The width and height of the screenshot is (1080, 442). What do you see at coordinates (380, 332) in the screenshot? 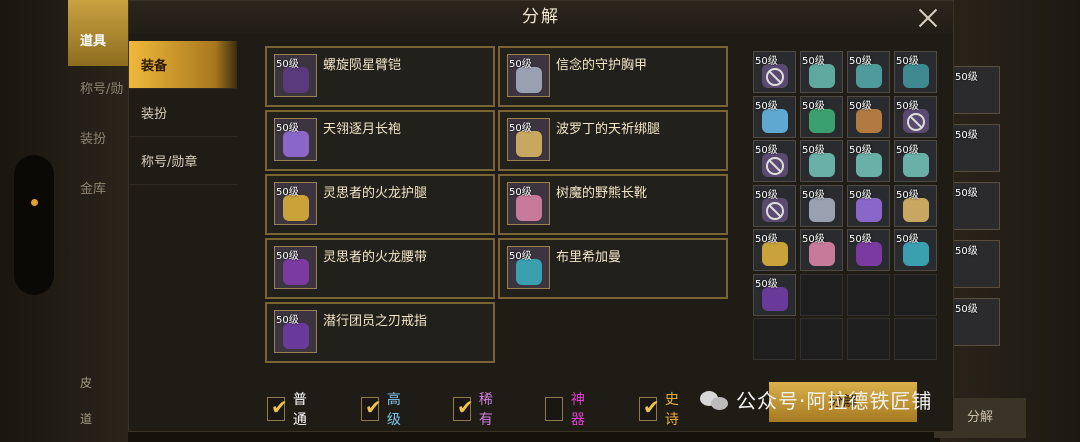
I see `equipment-card: 50级 潜行团员之刃戒指` at bounding box center [380, 332].